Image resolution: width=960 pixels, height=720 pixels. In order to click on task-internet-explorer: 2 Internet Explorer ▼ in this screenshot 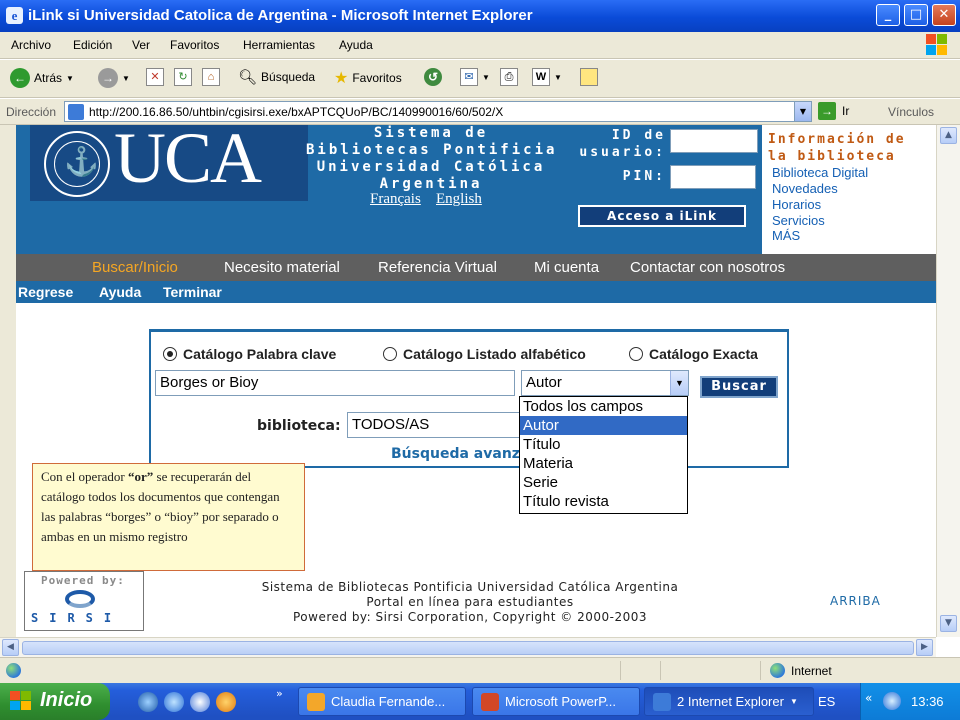, I will do `click(729, 701)`.